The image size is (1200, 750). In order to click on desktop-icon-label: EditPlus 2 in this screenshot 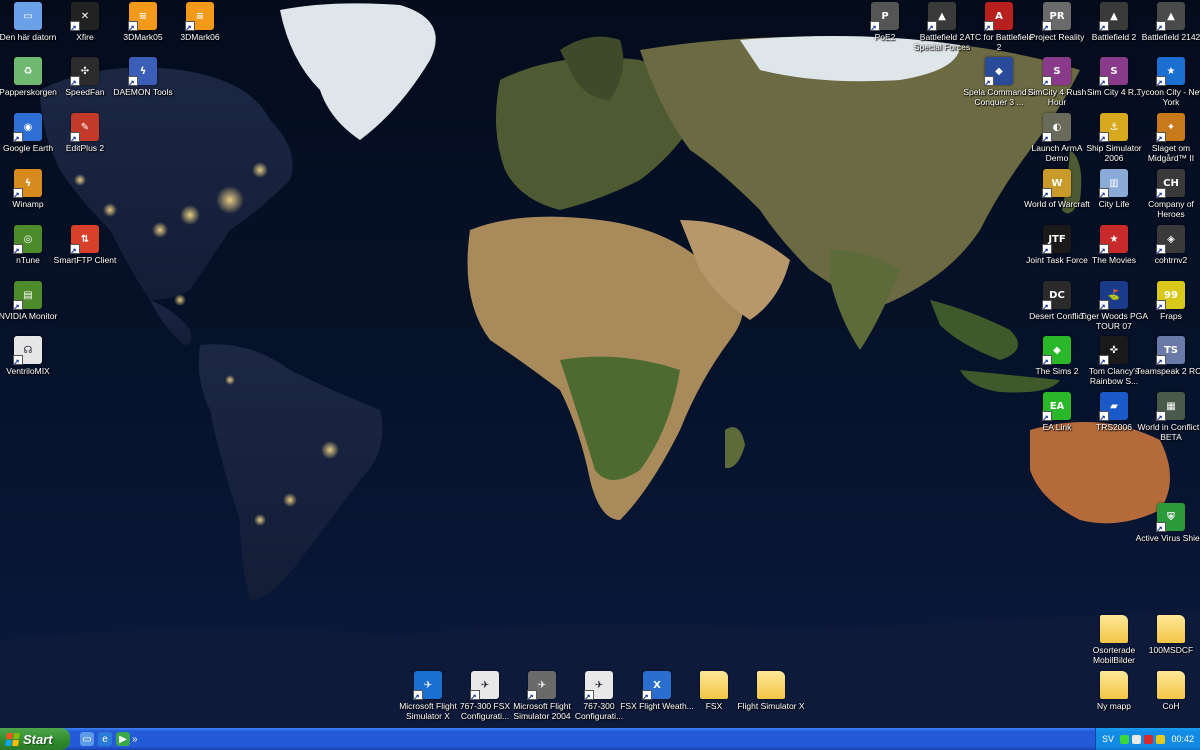, I will do `click(85, 148)`.